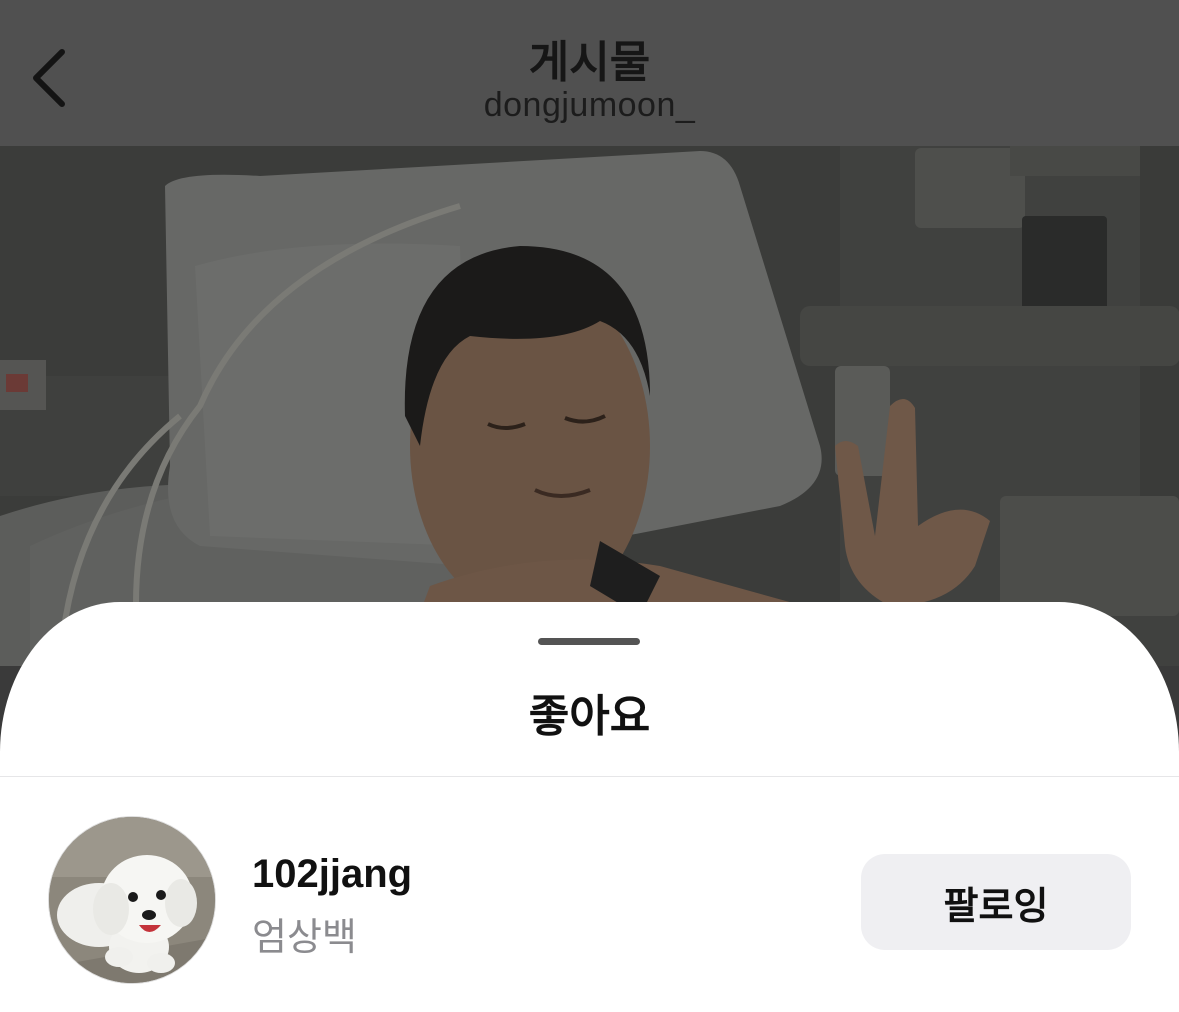 The height and width of the screenshot is (1012, 1179). Describe the element at coordinates (589, 105) in the screenshot. I see `post-author-username: dongjumoon_` at that location.